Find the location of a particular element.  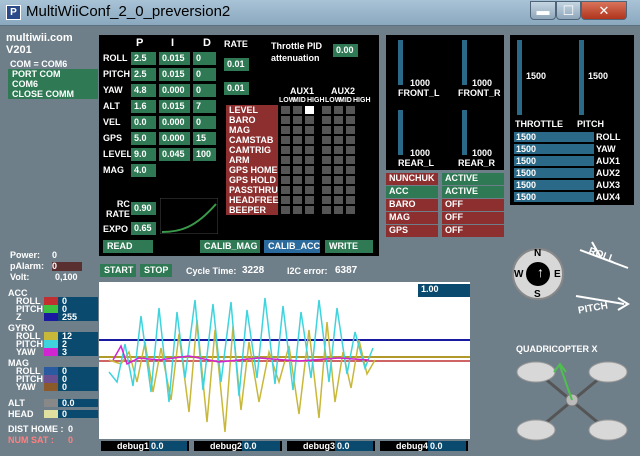

pid-p-value: 5.0 is located at coordinates (143, 138).